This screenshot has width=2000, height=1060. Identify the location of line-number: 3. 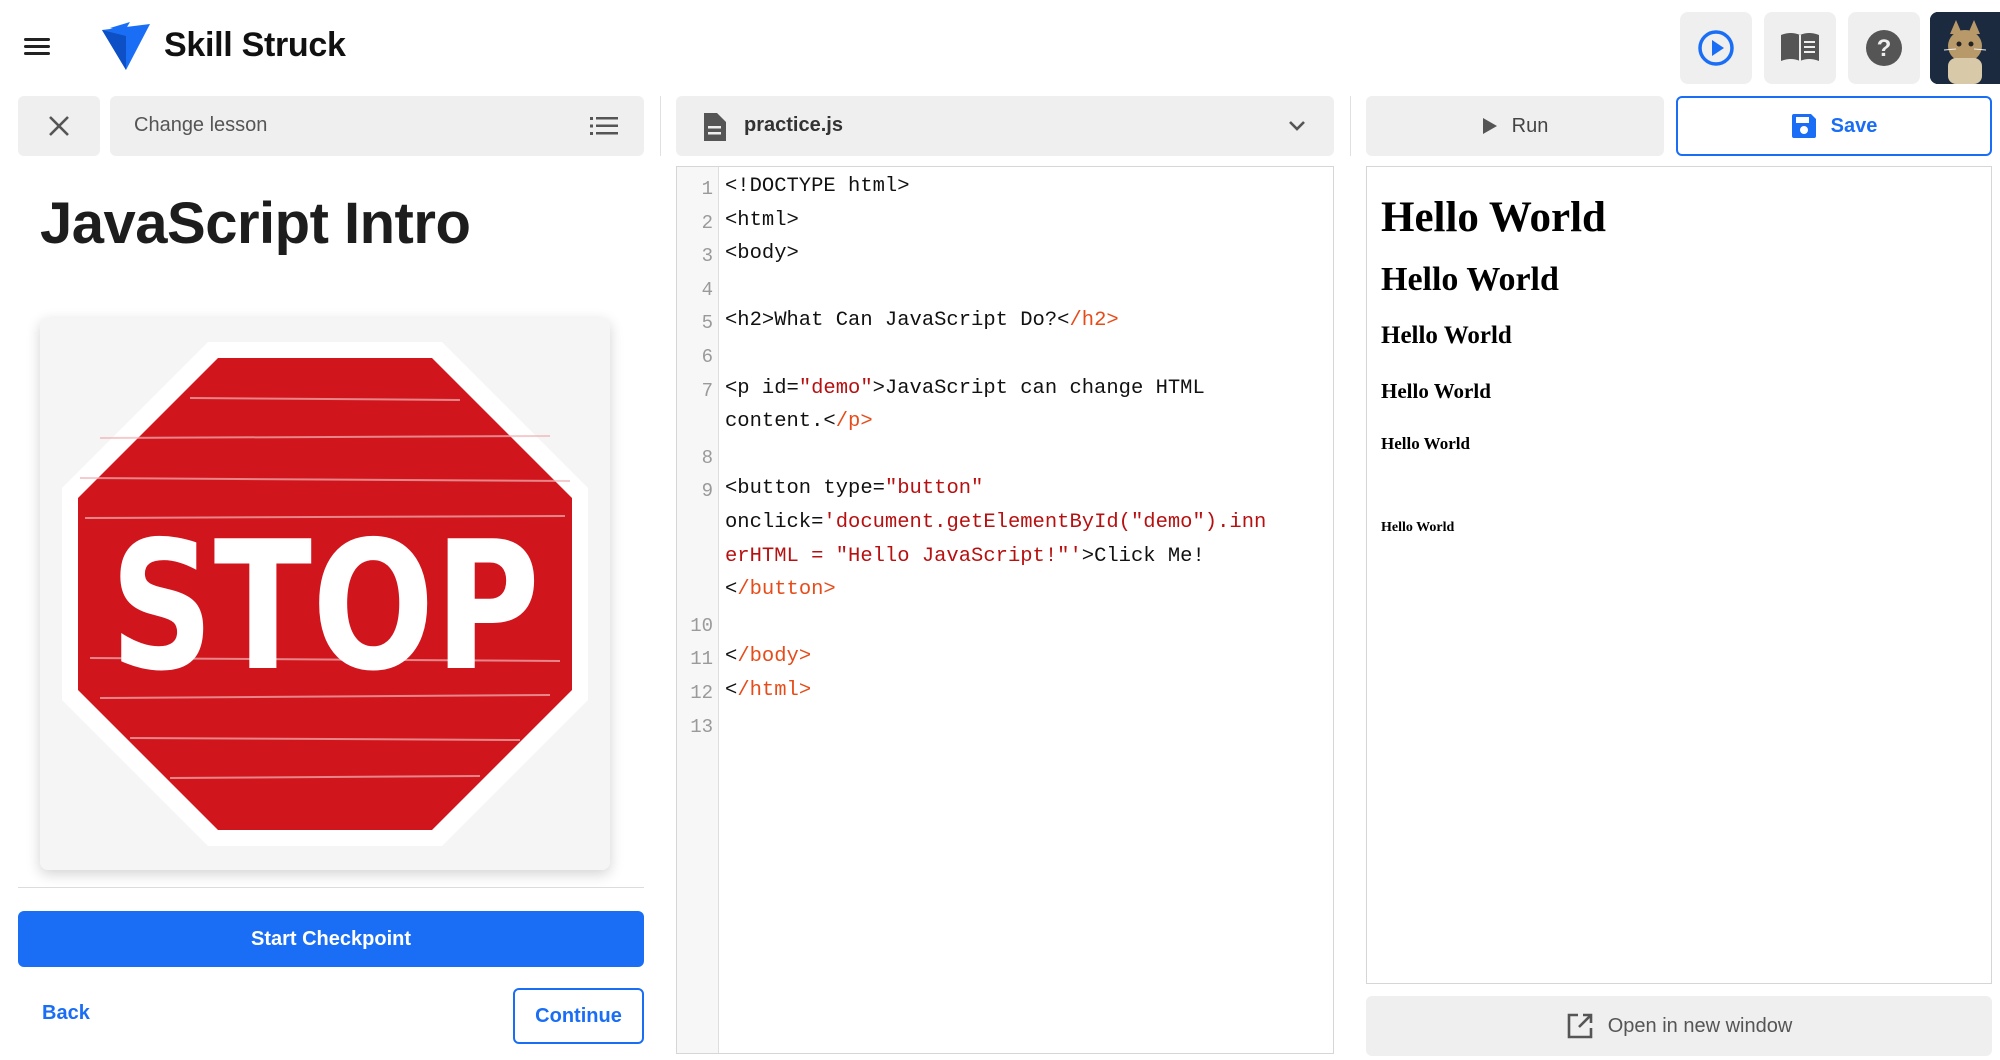
(707, 256).